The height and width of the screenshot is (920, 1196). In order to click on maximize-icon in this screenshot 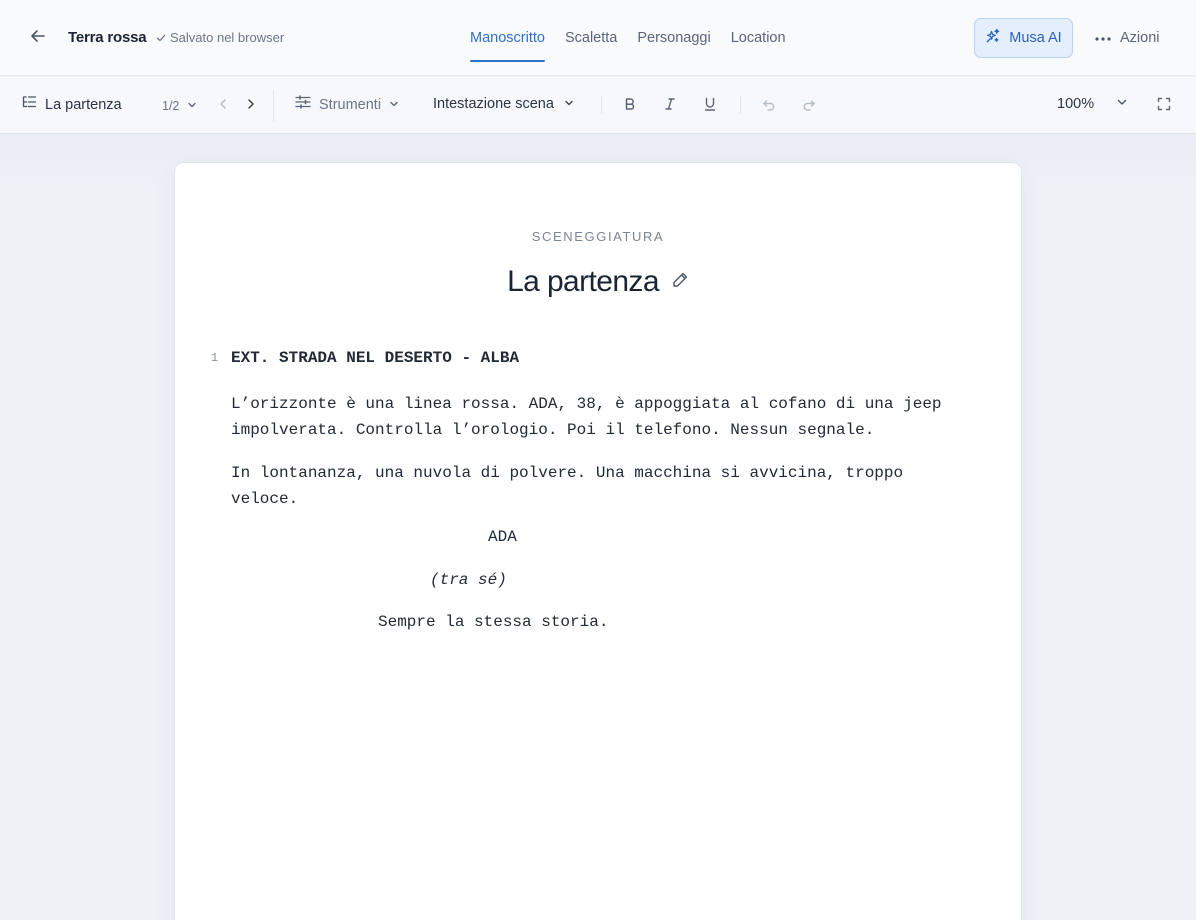, I will do `click(1164, 106)`.